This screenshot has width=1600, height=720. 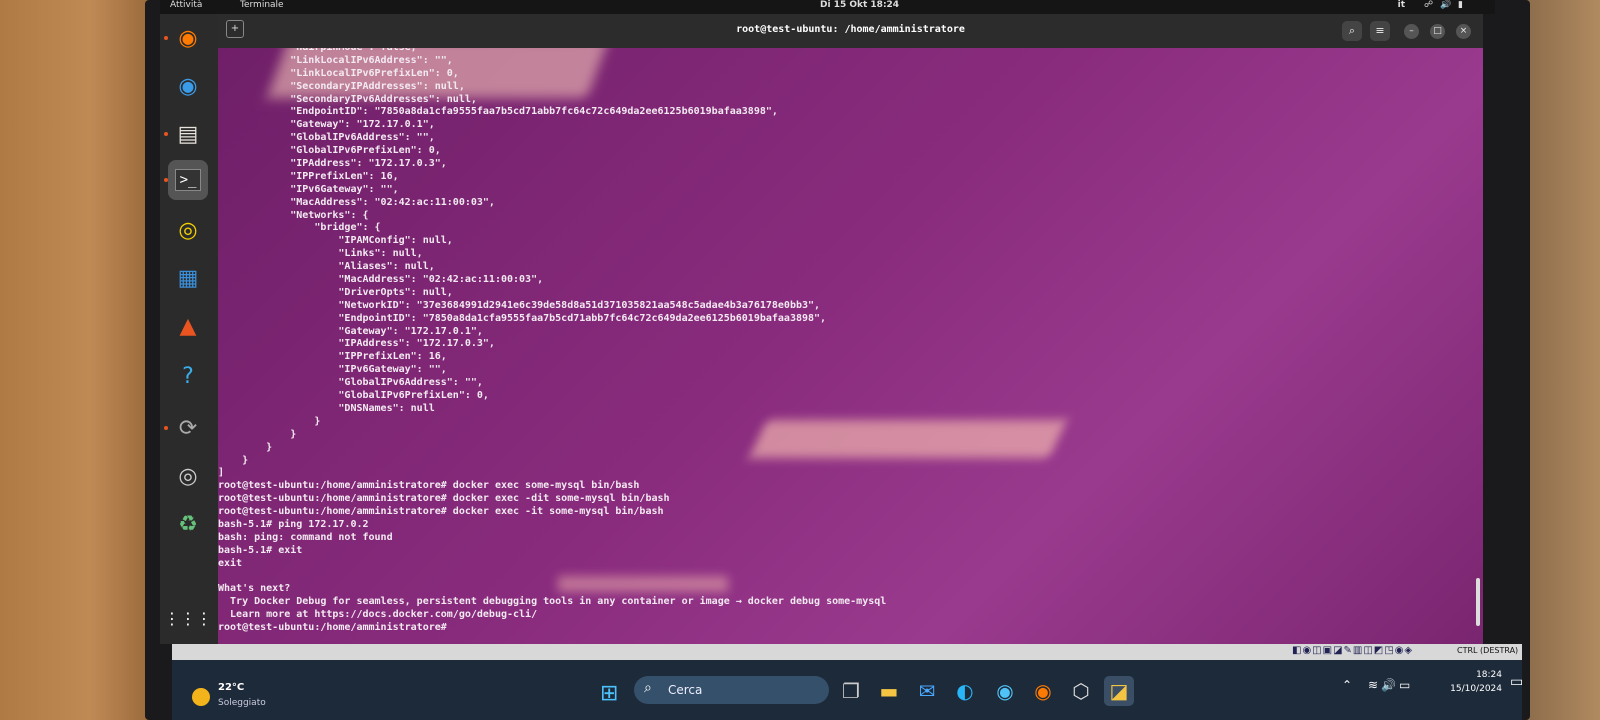 What do you see at coordinates (1463, 31) in the screenshot?
I see `close-icon: ×` at bounding box center [1463, 31].